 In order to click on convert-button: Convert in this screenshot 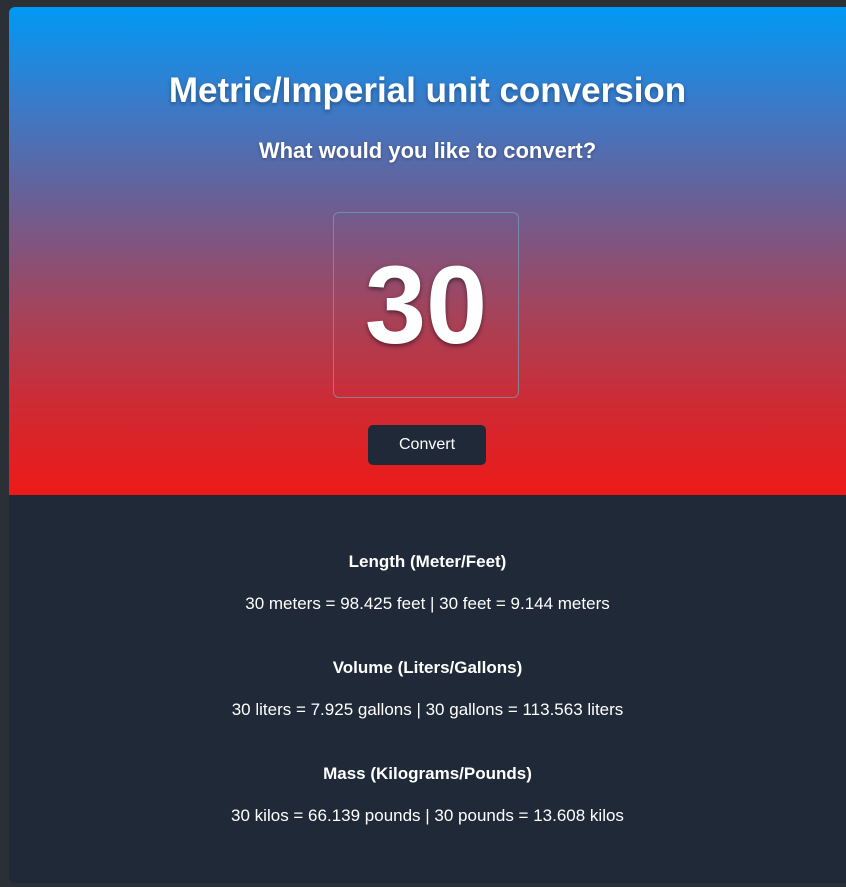, I will do `click(427, 445)`.